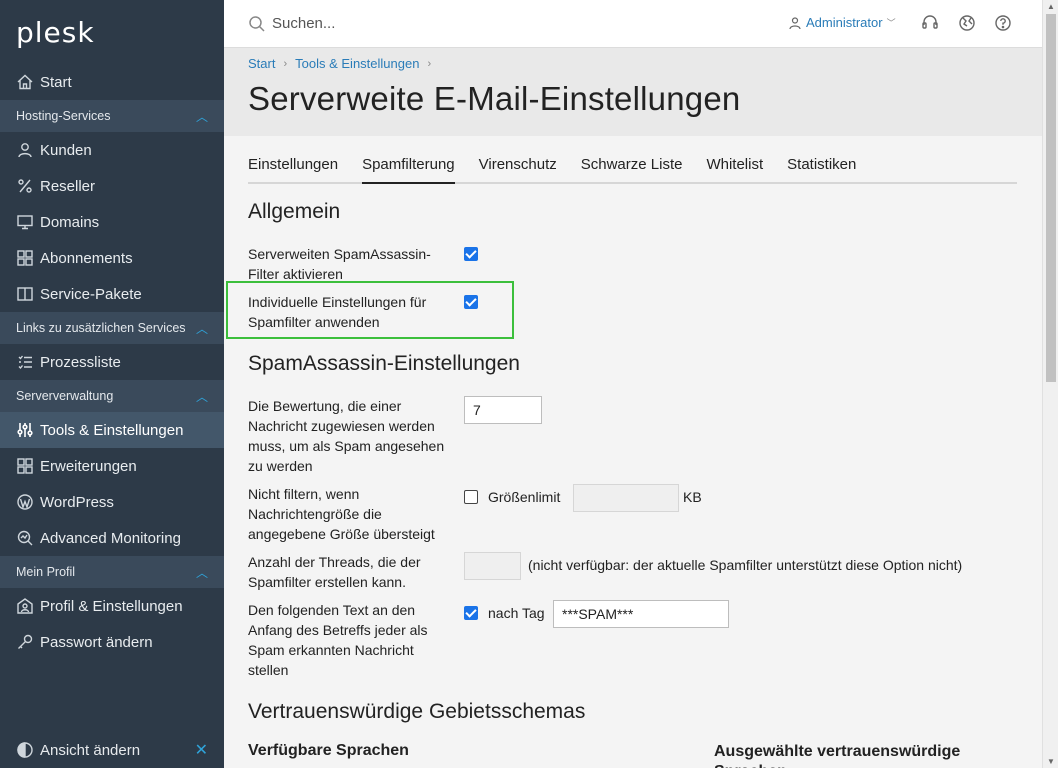  I want to click on section-title-allgemein: Allgemein, so click(294, 211).